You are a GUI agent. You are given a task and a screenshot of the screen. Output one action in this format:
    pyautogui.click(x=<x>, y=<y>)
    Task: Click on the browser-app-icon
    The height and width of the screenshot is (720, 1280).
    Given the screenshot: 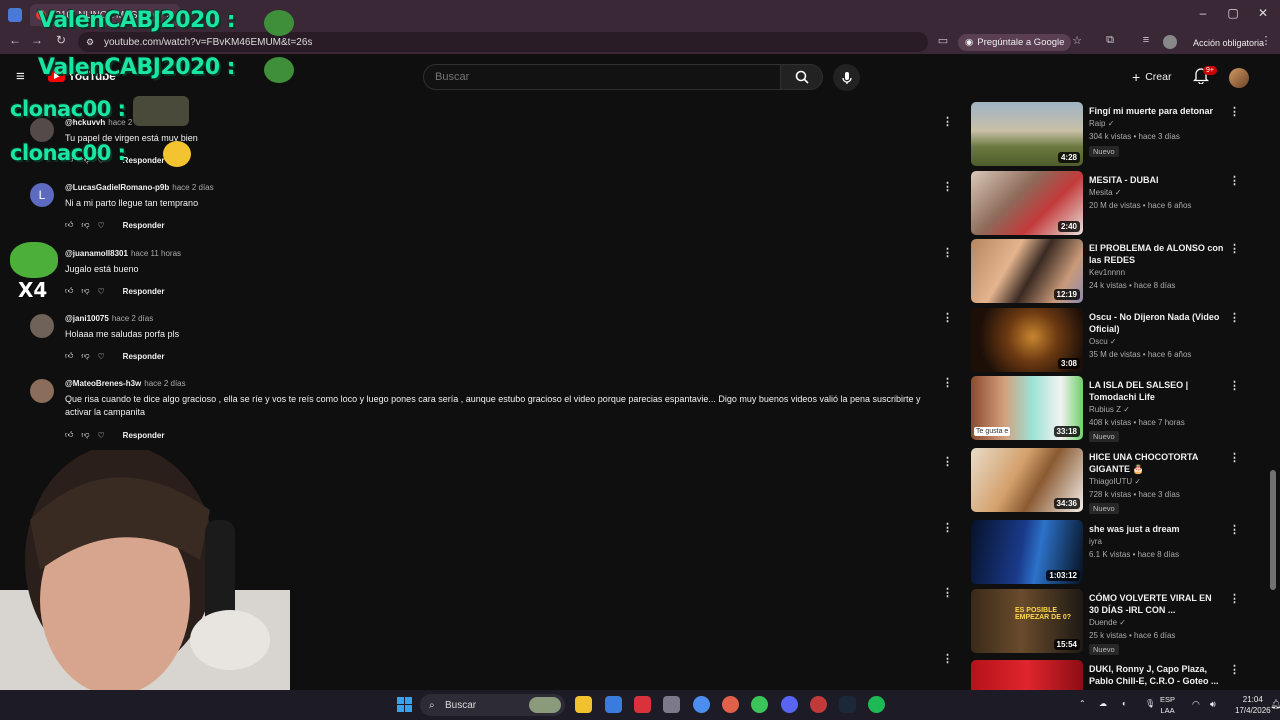 What is the action you would take?
    pyautogui.click(x=15, y=15)
    